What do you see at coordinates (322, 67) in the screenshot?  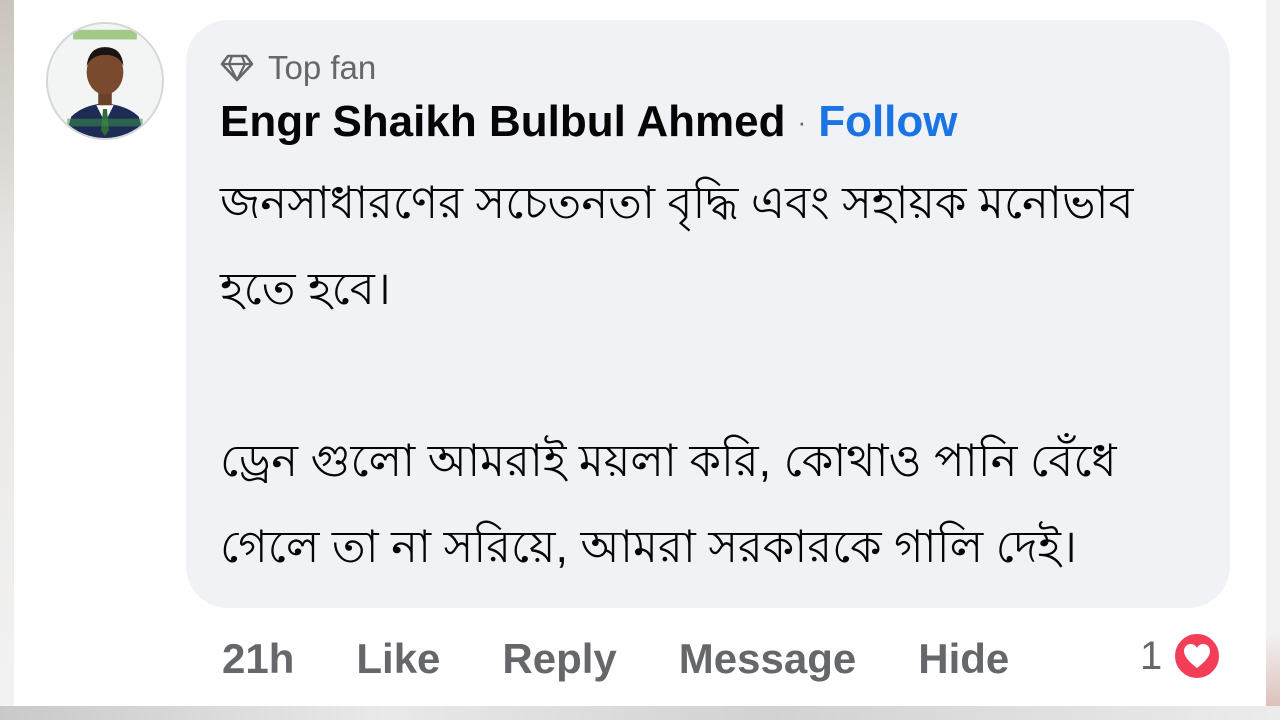 I see `top-fan-label: Top fan` at bounding box center [322, 67].